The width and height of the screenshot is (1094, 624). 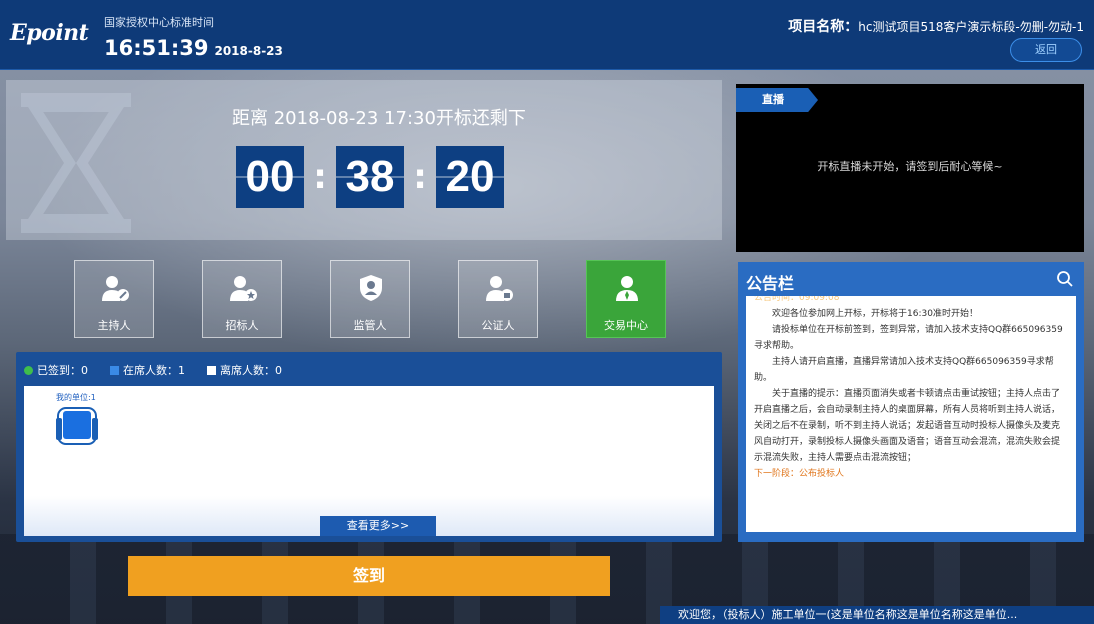 I want to click on role-supervisor-button: 监管人, so click(x=370, y=299).